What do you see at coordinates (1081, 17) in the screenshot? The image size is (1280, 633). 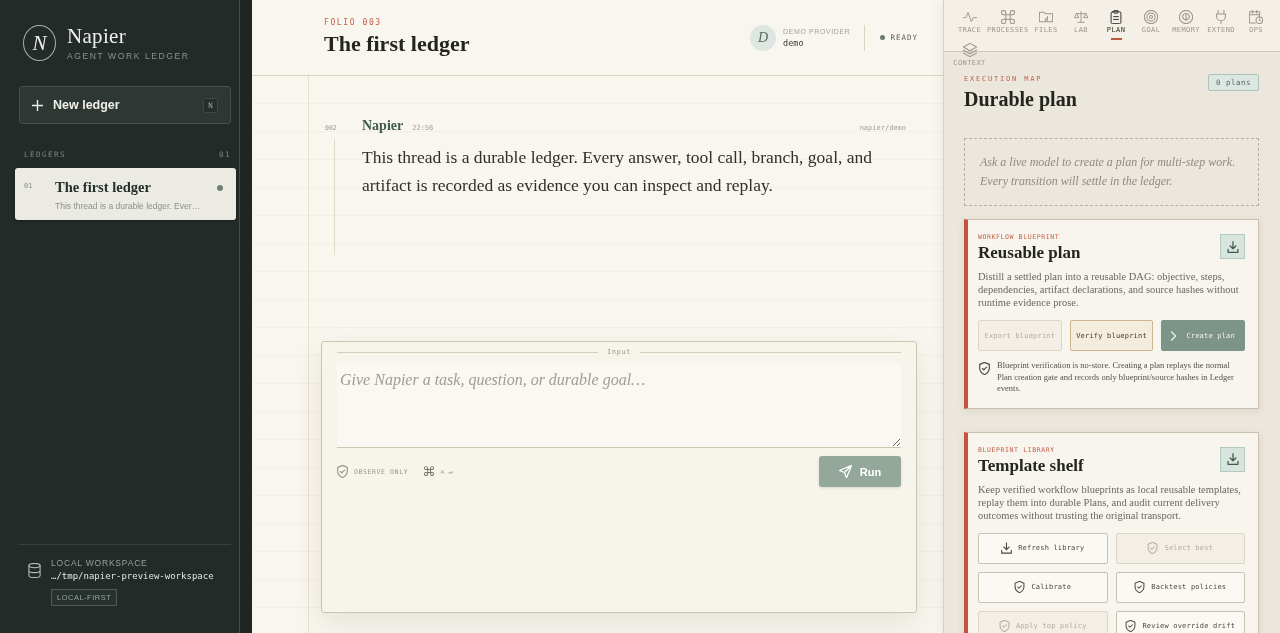 I see `scale-icon` at bounding box center [1081, 17].